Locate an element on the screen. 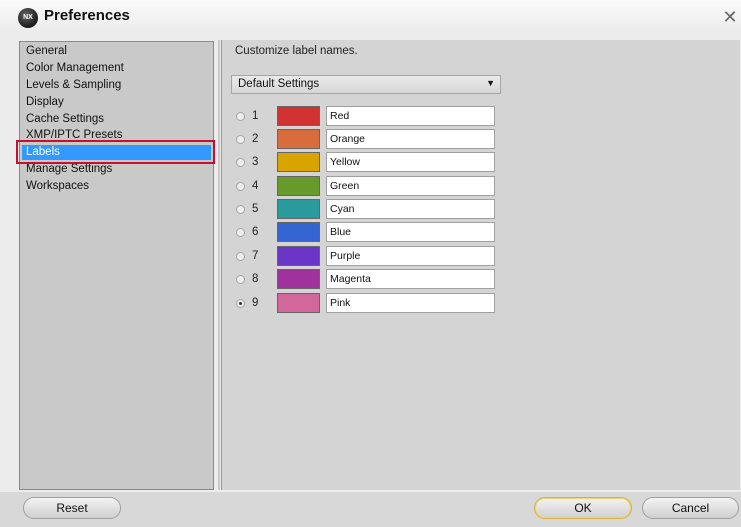  label-name-input: Blue is located at coordinates (410, 232).